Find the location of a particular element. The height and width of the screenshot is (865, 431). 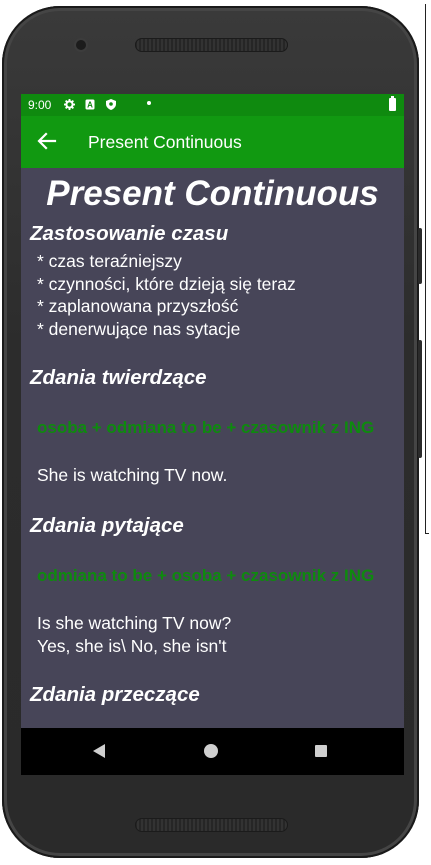

notification-icon: A is located at coordinates (90, 104).